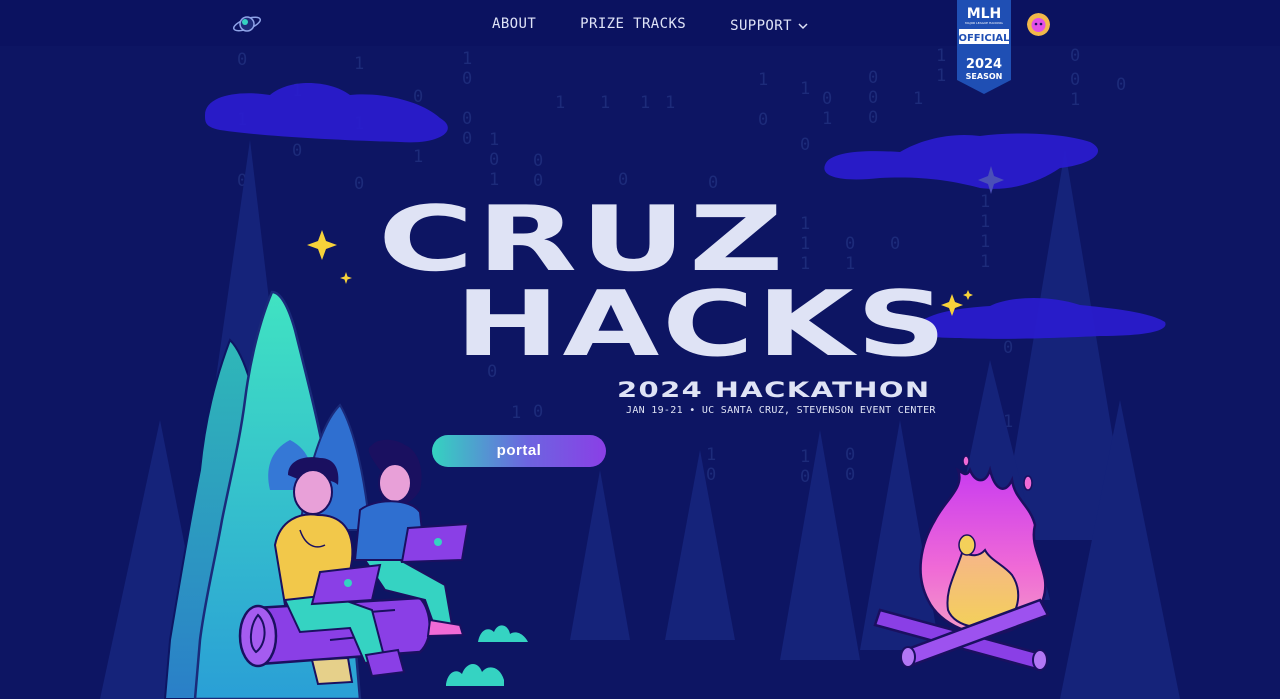 The image size is (1280, 699). Describe the element at coordinates (1038, 24) in the screenshot. I see `avatar` at that location.